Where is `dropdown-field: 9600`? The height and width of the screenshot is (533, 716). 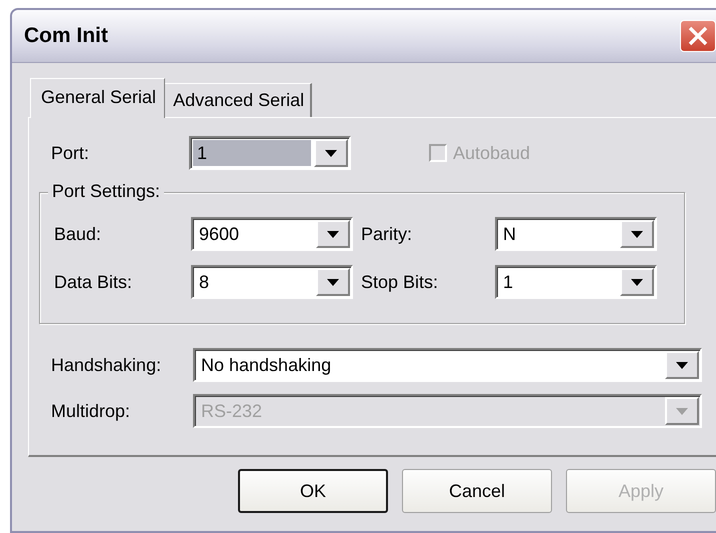
dropdown-field: 9600 is located at coordinates (272, 234).